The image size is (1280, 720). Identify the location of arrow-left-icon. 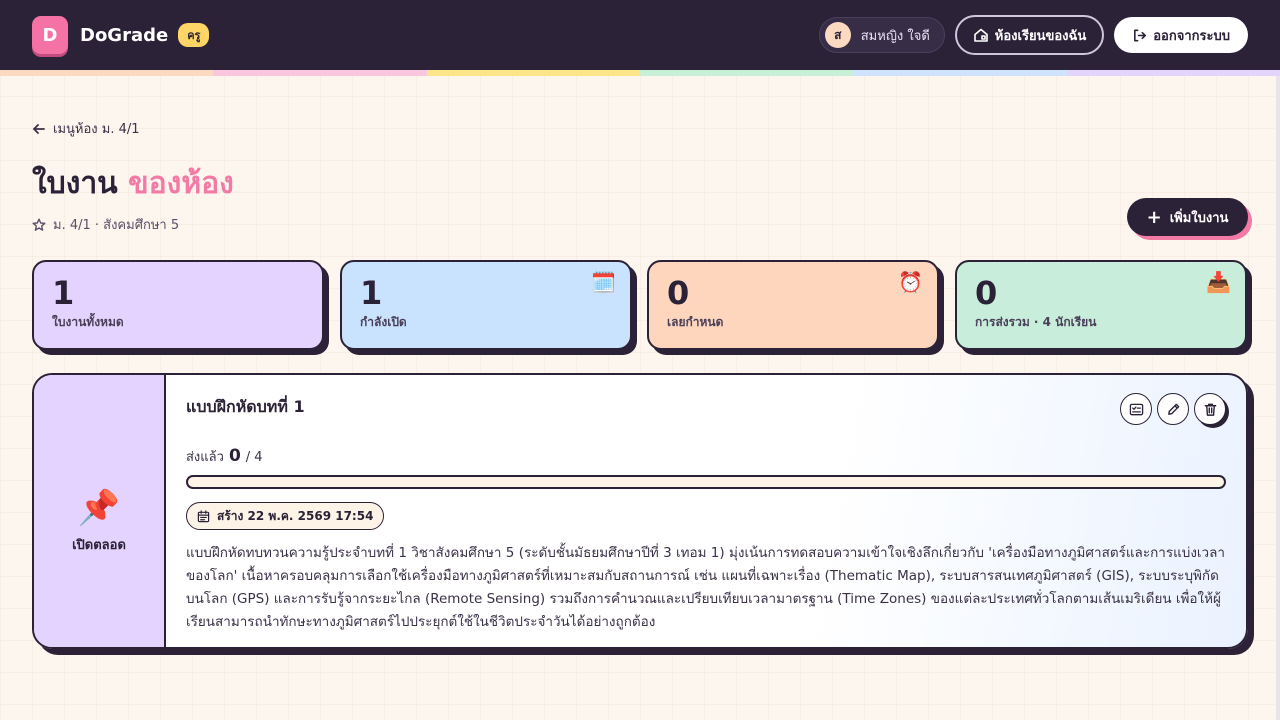
(39, 128).